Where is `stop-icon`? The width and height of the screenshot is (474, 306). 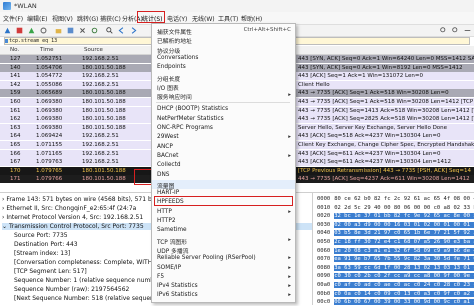
stop-icon is located at coordinates (19, 30).